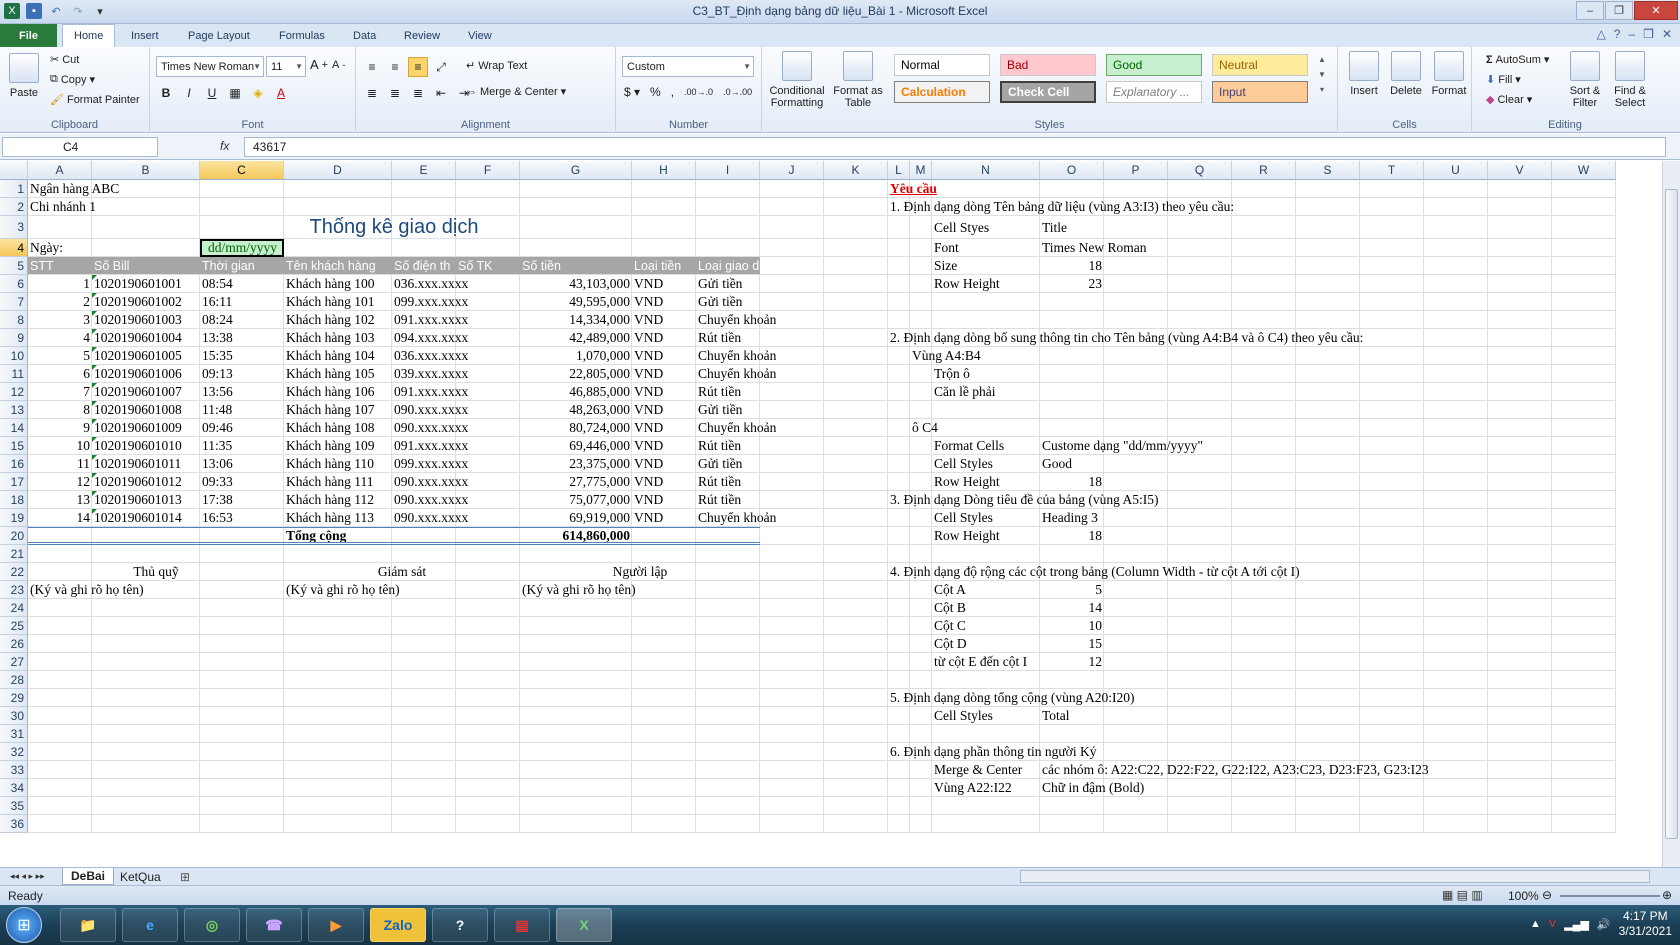  What do you see at coordinates (14, 338) in the screenshot?
I see `row-header-9: 9` at bounding box center [14, 338].